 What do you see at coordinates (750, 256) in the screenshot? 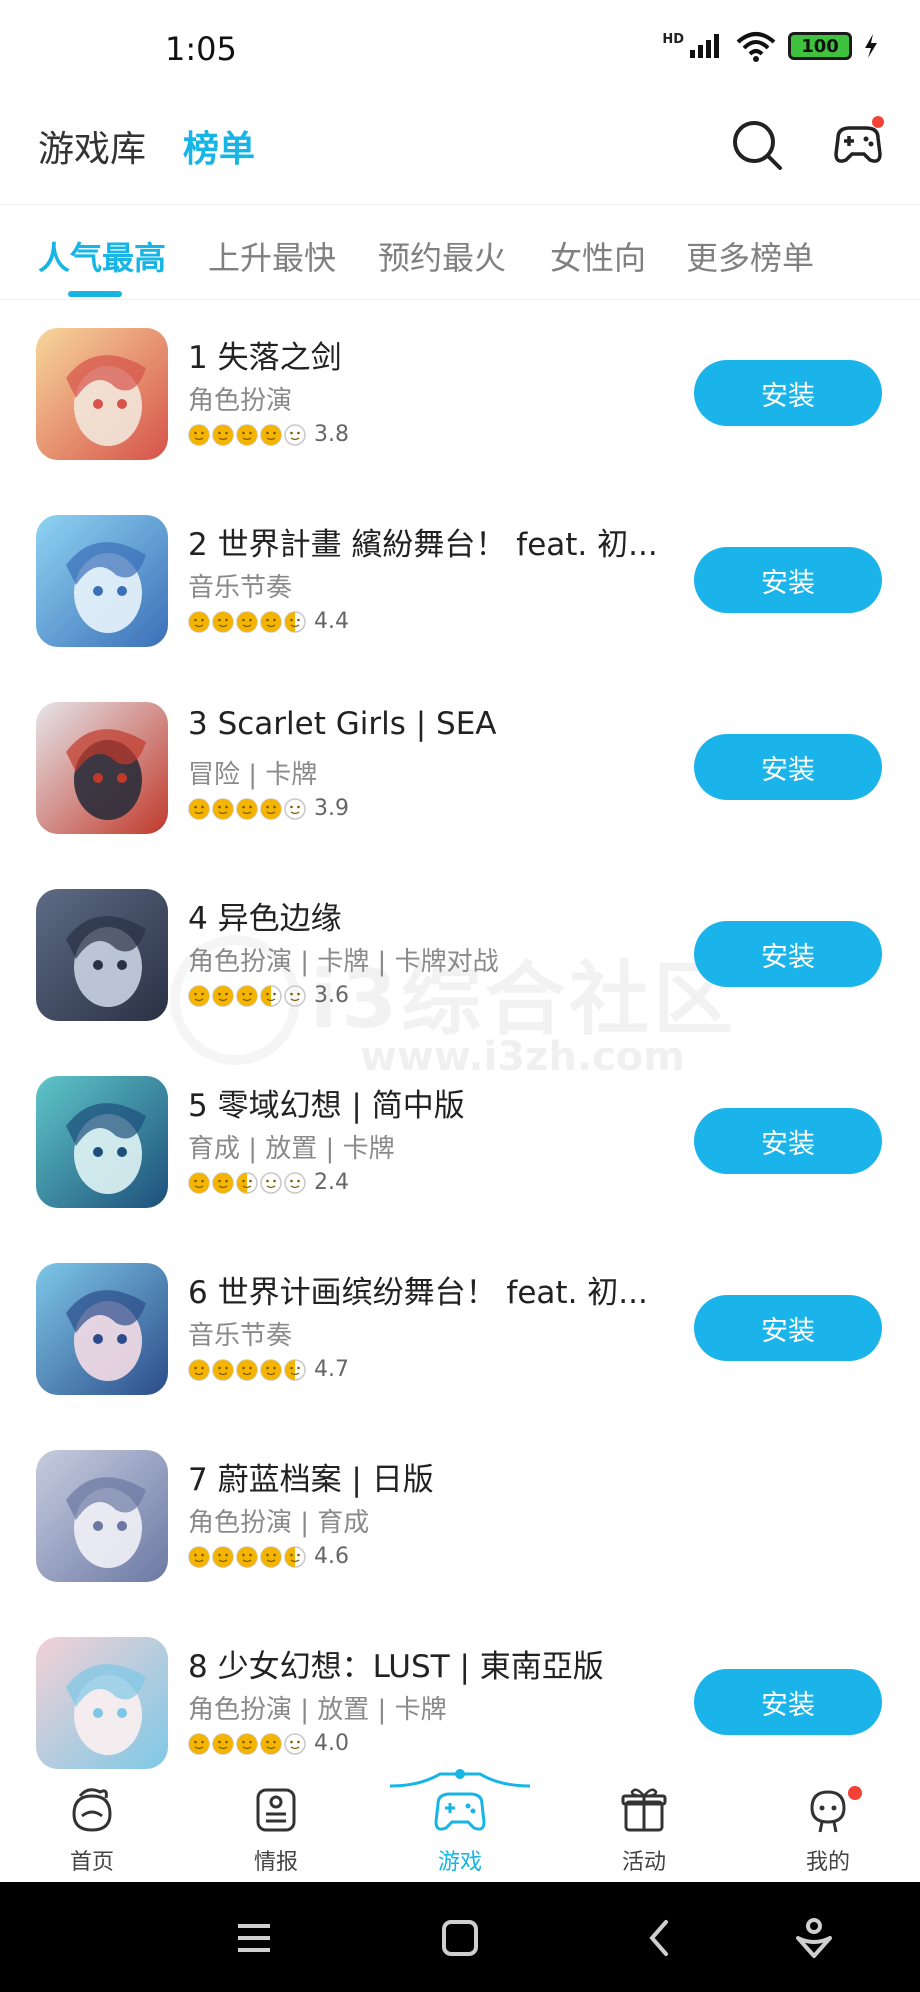
I see `tab-more-rankings: 更多榜单` at bounding box center [750, 256].